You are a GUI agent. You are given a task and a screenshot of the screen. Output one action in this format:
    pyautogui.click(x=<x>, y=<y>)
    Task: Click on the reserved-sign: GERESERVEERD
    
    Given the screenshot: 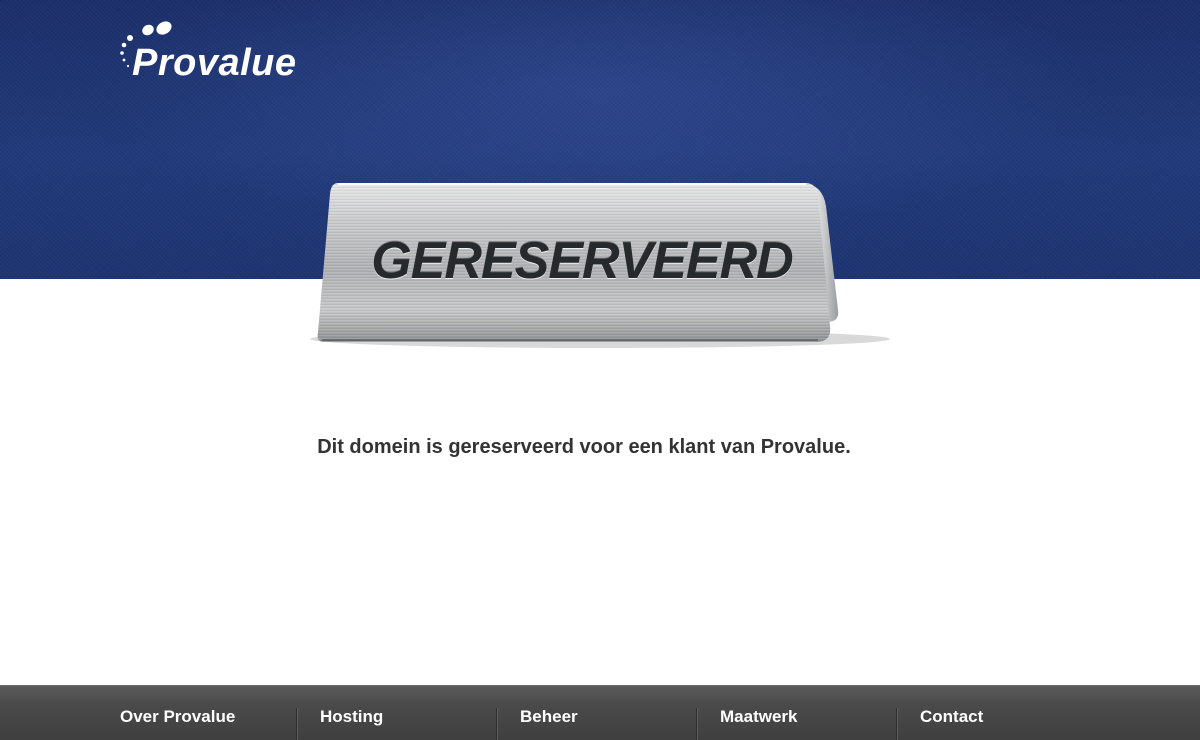 What is the action you would take?
    pyautogui.click(x=600, y=266)
    